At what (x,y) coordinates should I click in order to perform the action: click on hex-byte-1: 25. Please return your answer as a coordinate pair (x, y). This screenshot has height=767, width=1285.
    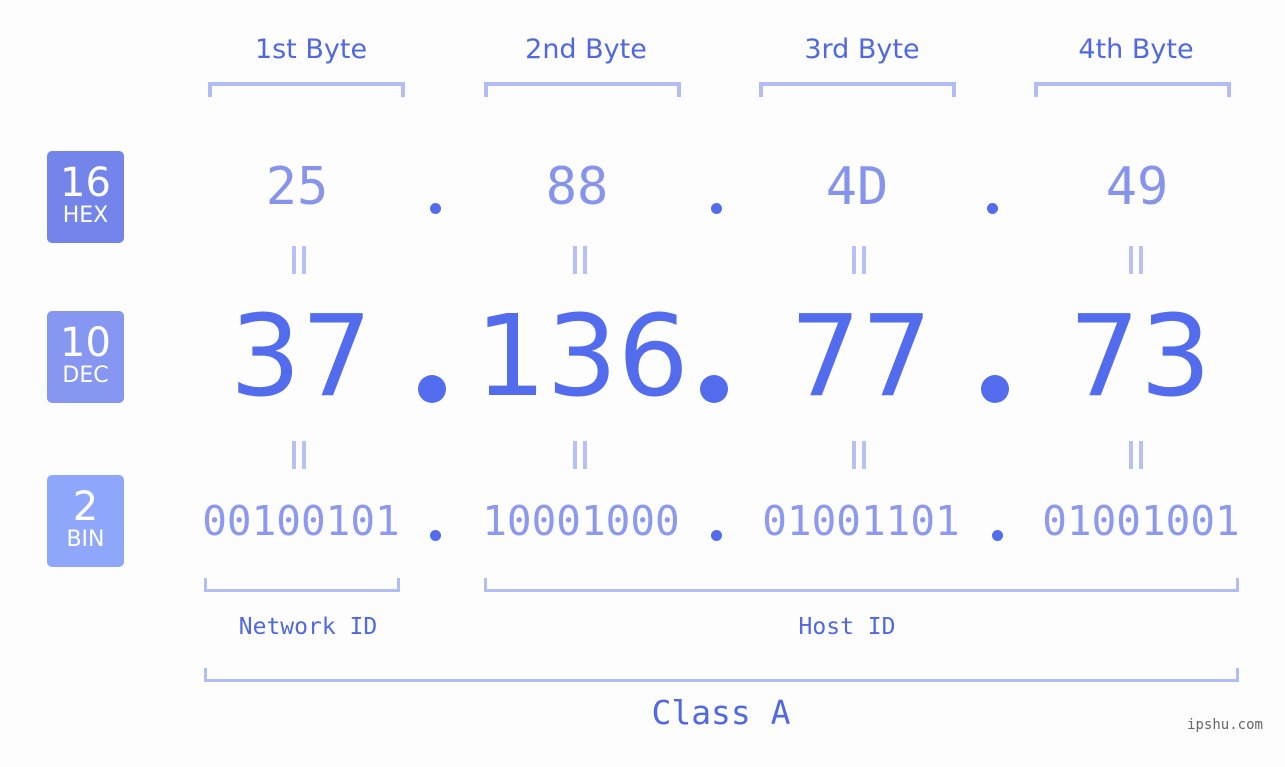
    Looking at the image, I should click on (297, 187).